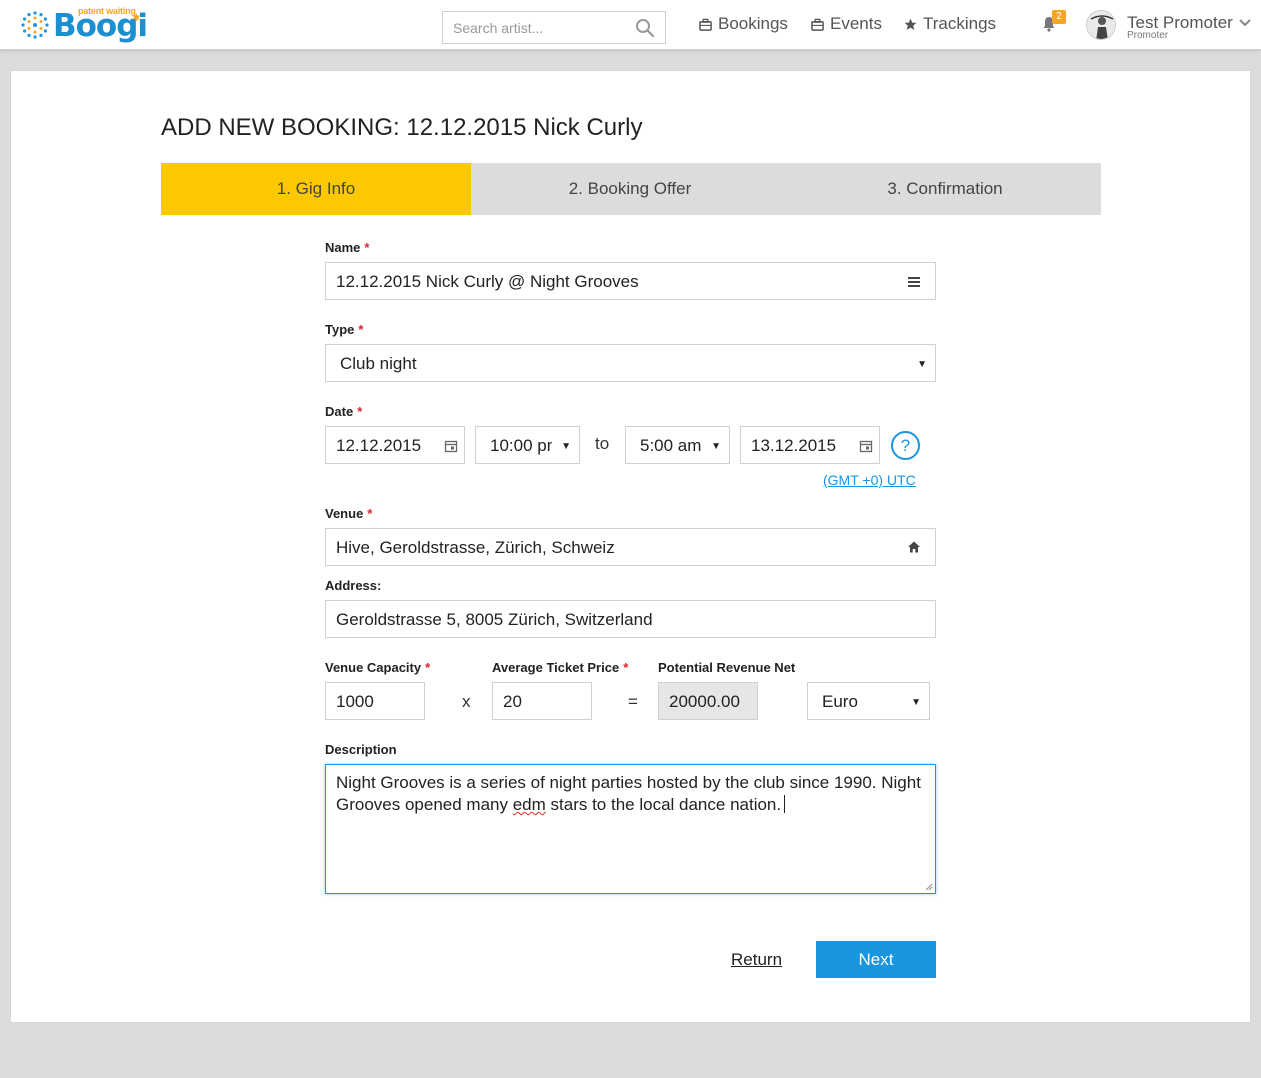  Describe the element at coordinates (630, 363) in the screenshot. I see `type-select: Club night ▼` at that location.